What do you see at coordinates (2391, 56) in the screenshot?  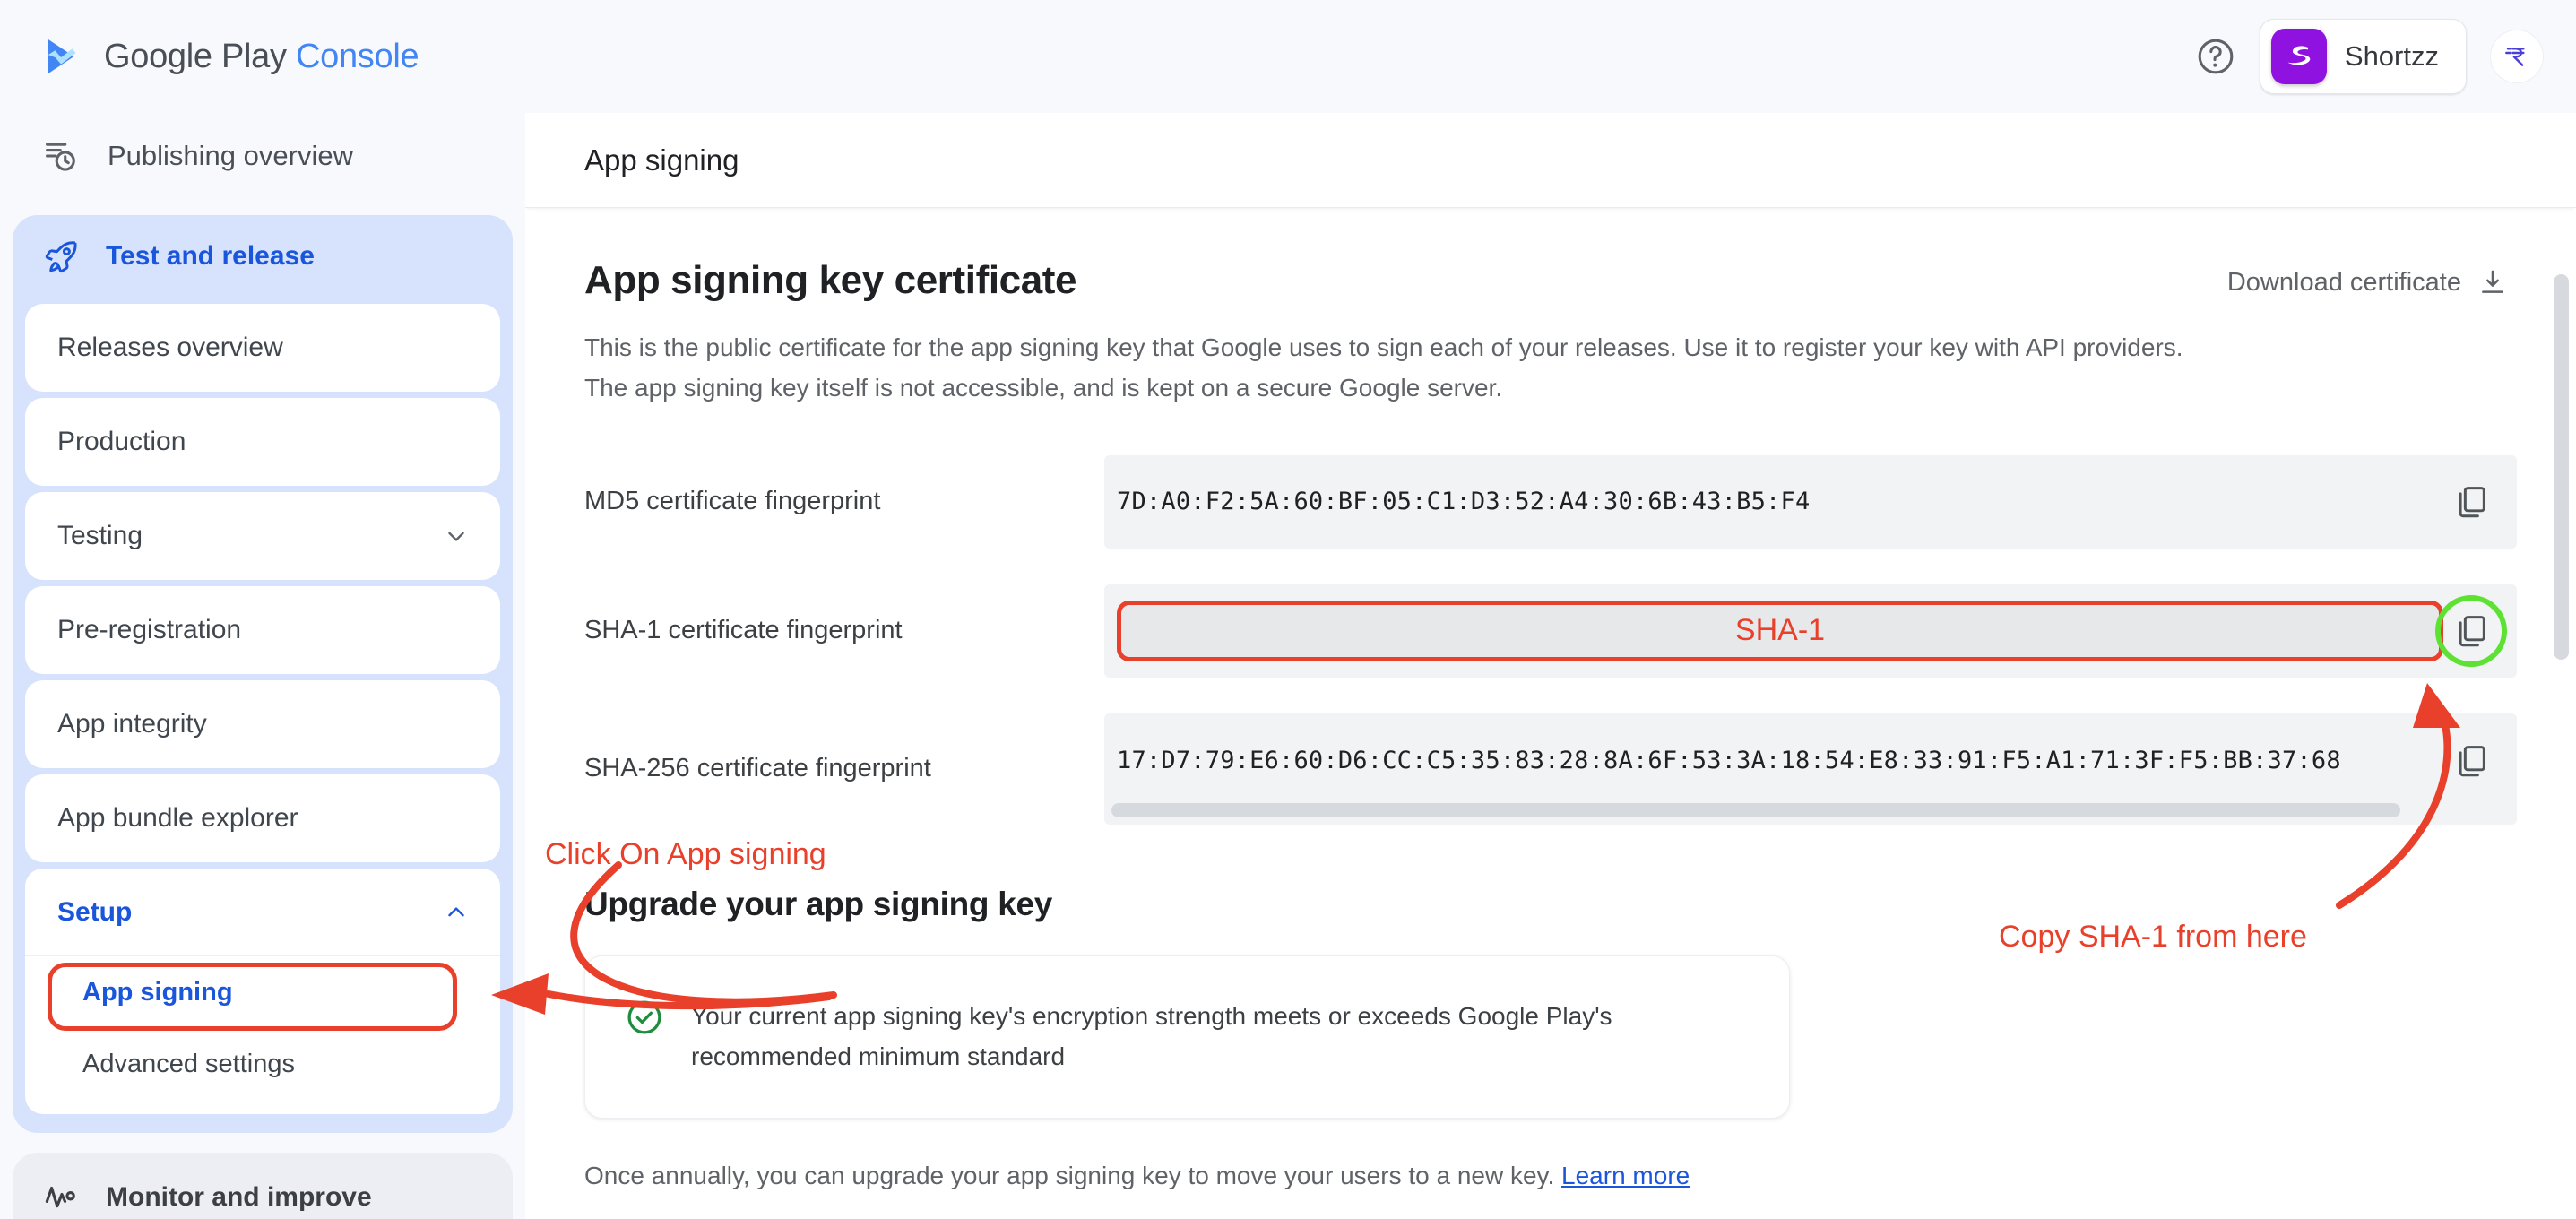 I see `app-name-label: Shortzz` at bounding box center [2391, 56].